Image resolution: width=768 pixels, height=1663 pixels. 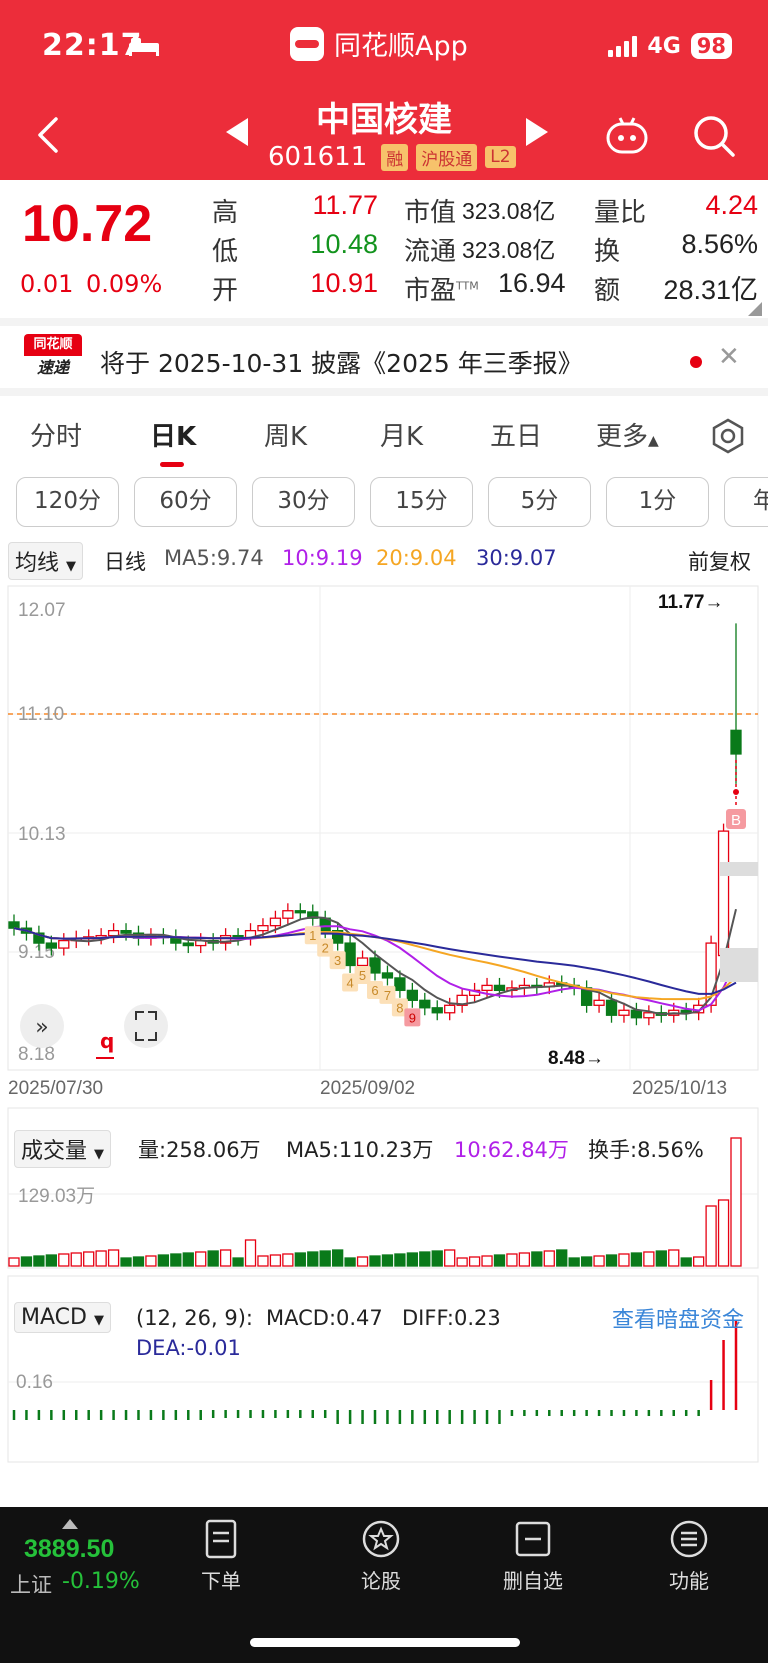 What do you see at coordinates (337, 960) in the screenshot?
I see `nine-turn-label: 3` at bounding box center [337, 960].